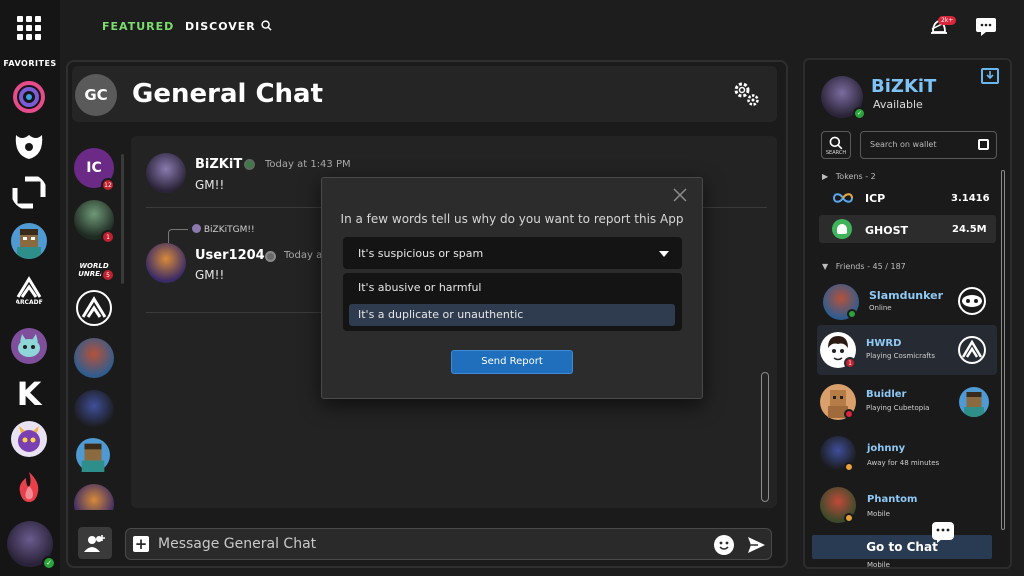 The width and height of the screenshot is (1024, 576). What do you see at coordinates (878, 514) in the screenshot?
I see `friend-status: Mobile` at bounding box center [878, 514].